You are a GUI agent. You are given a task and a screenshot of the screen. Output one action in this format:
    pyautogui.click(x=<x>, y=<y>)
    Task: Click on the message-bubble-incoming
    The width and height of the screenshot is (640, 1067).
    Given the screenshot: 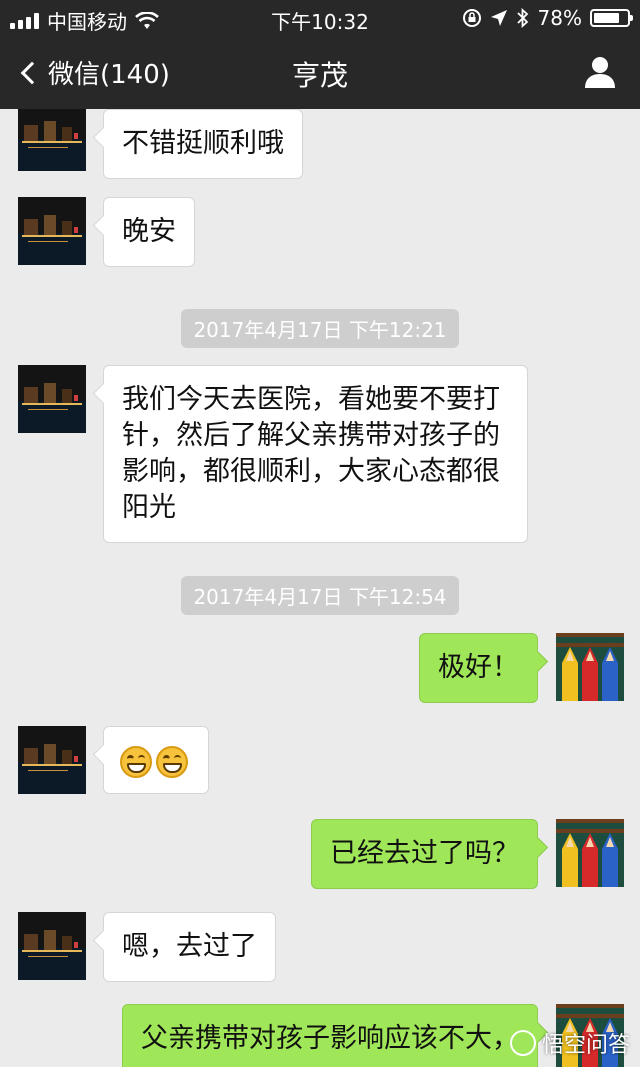 What is the action you would take?
    pyautogui.click(x=156, y=760)
    